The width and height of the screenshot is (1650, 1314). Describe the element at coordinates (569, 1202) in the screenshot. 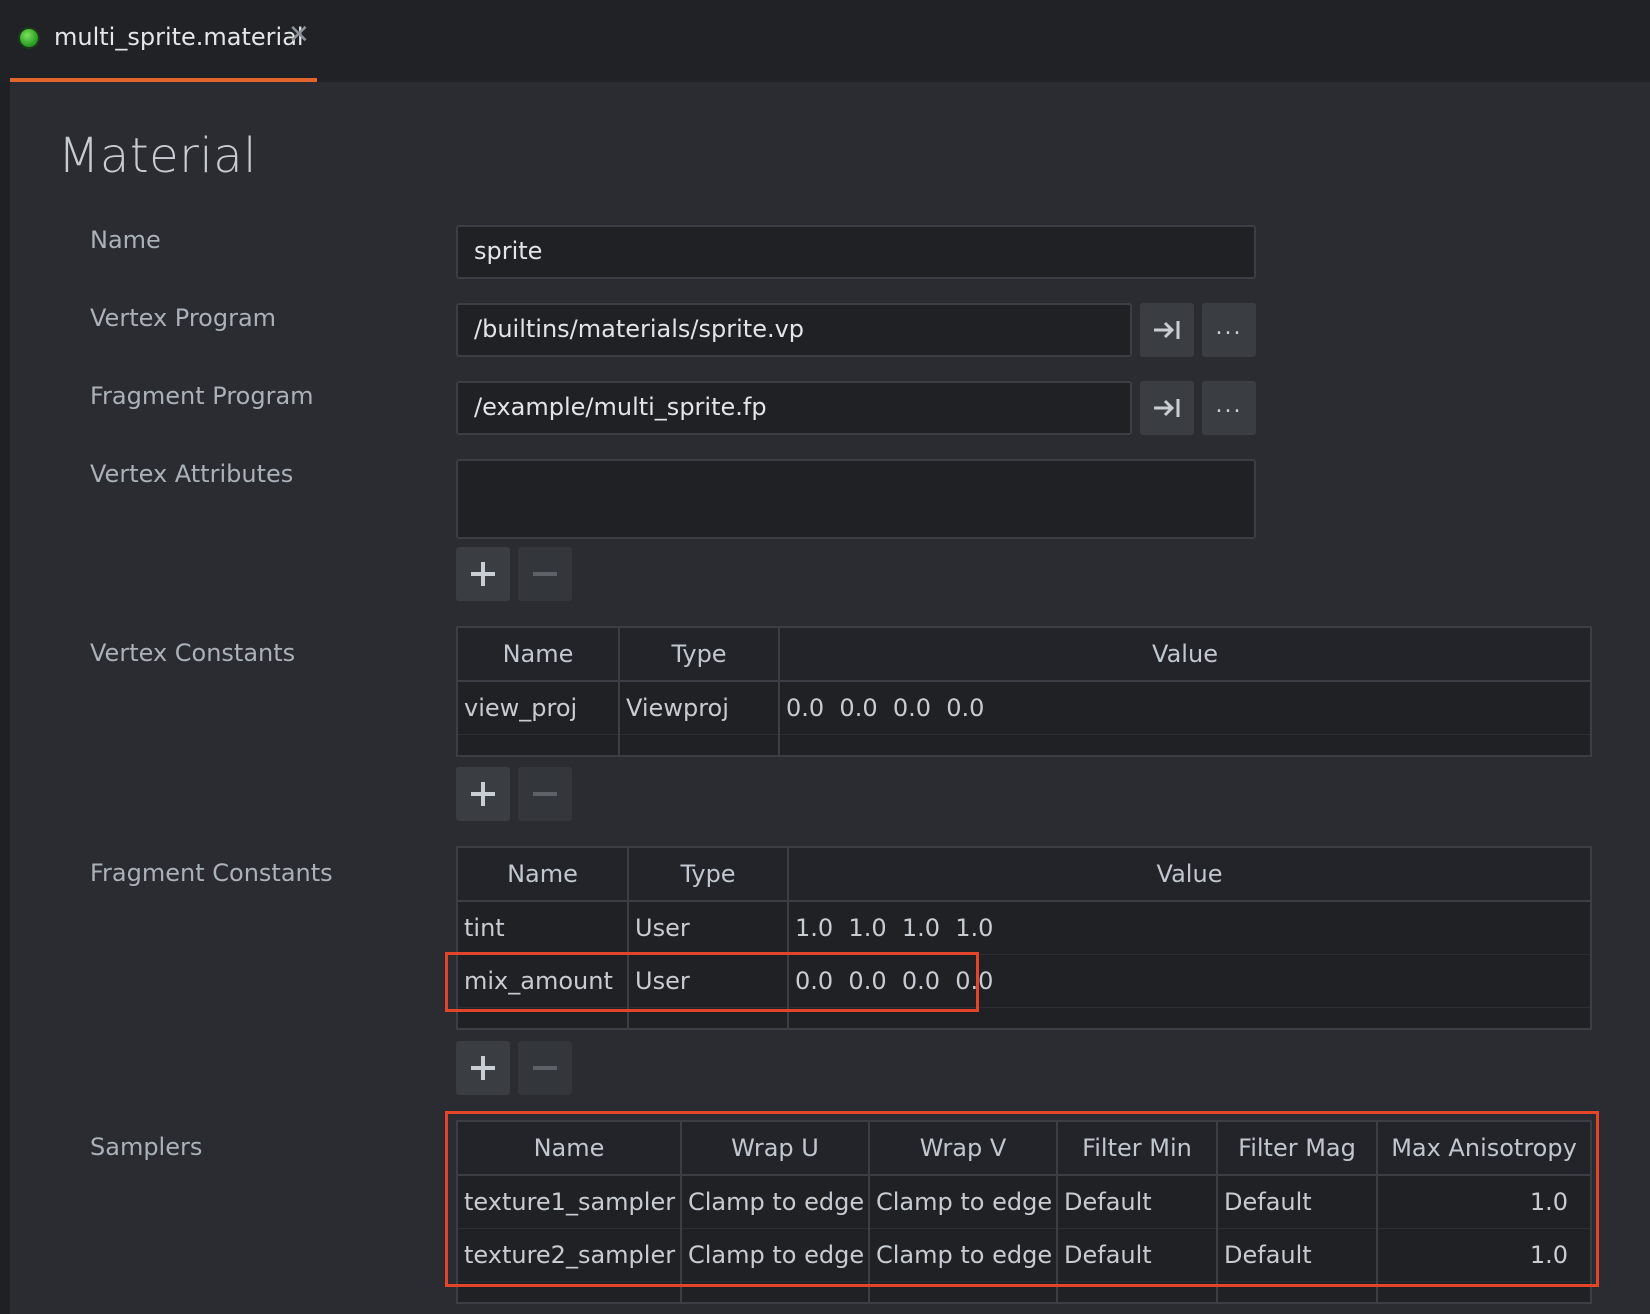

I see `cell-name: texture1_sampler` at that location.